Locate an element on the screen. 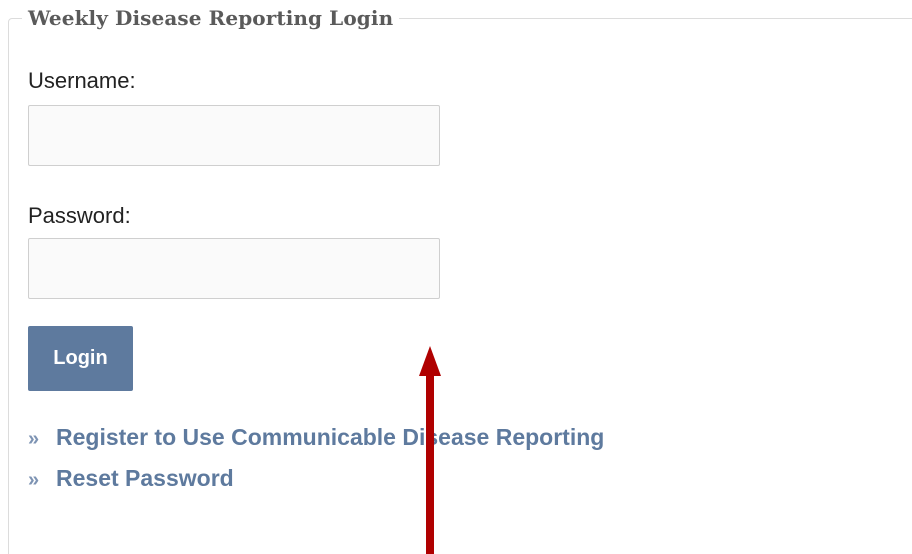  annotation-arrow is located at coordinates (430, 450).